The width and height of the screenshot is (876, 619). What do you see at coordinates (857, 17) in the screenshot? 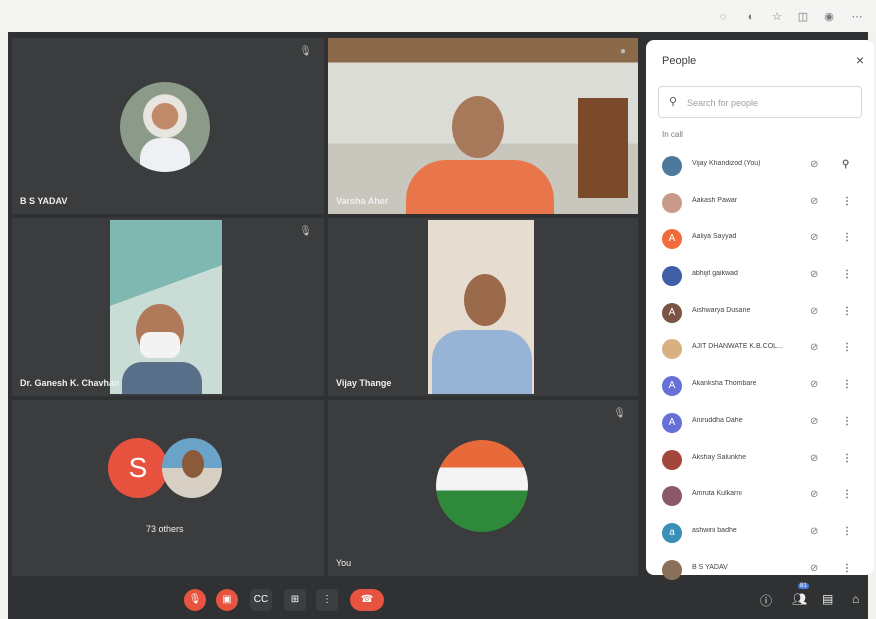
I see `more-icon: ⋯` at bounding box center [857, 17].